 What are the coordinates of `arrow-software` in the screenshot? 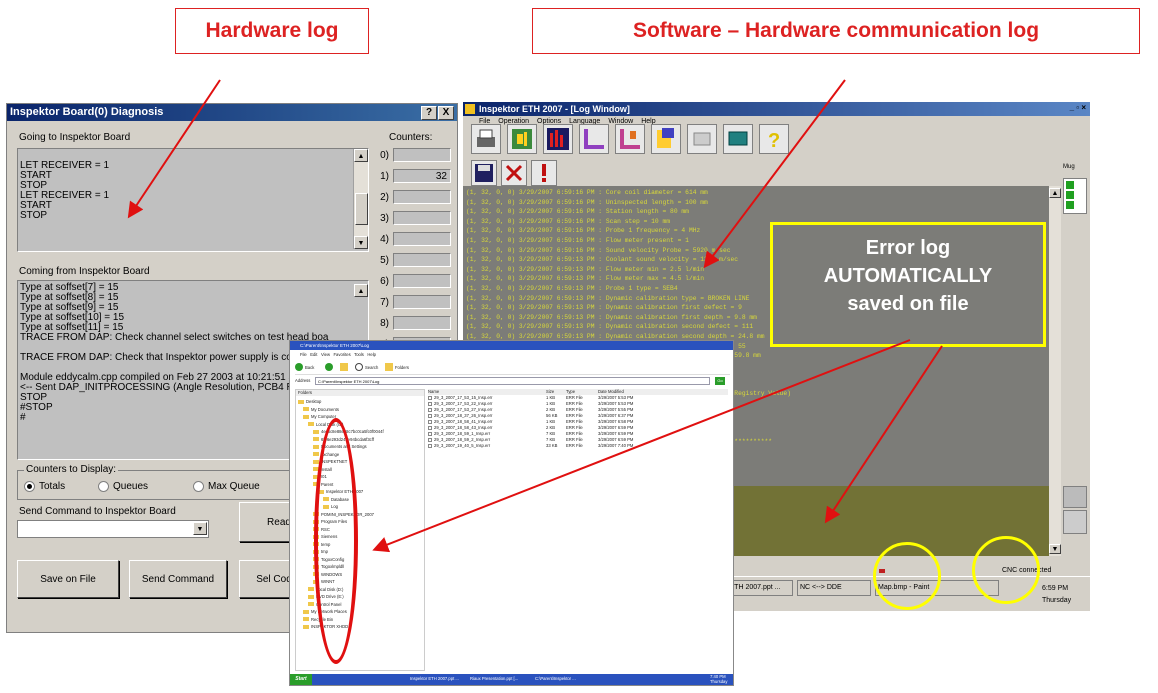 It's located at (774, 174).